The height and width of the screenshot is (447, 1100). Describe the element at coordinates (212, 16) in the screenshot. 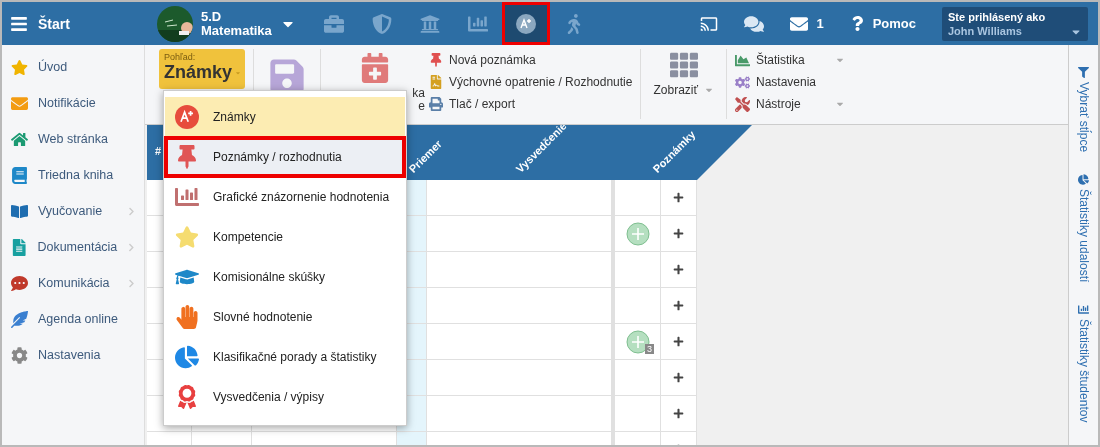

I see `class-name: 5.D` at that location.